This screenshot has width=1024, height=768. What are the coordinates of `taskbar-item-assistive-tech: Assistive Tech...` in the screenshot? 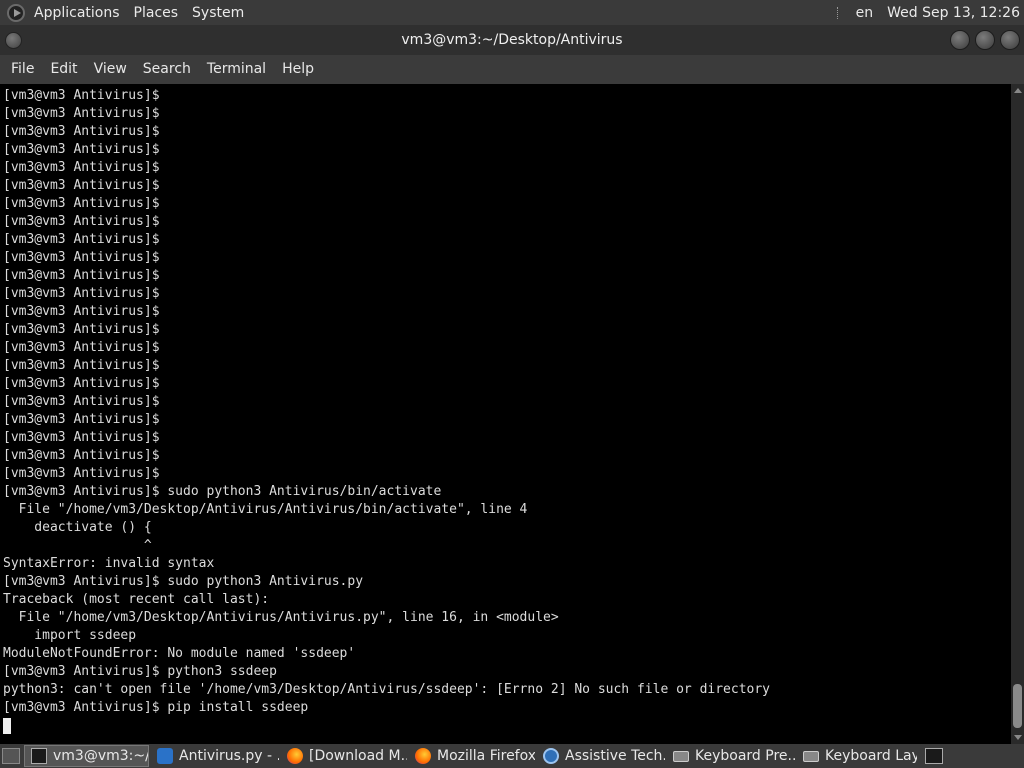 It's located at (601, 756).